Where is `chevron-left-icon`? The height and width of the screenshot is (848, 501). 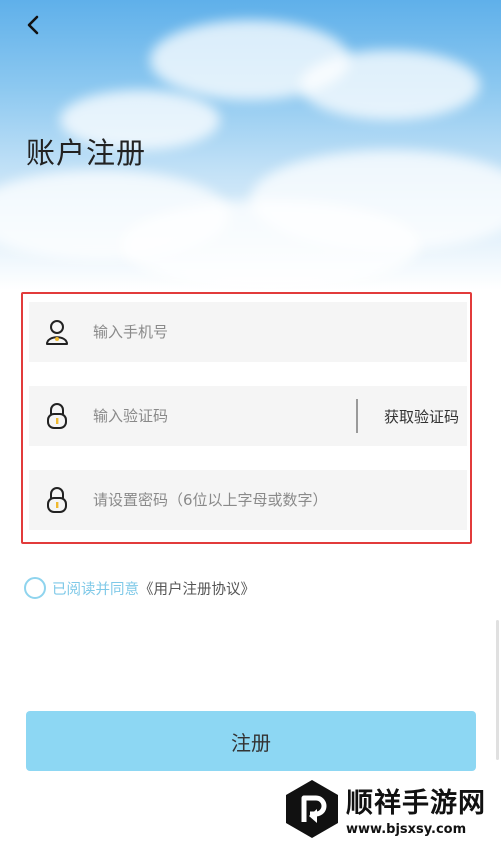 chevron-left-icon is located at coordinates (33, 25).